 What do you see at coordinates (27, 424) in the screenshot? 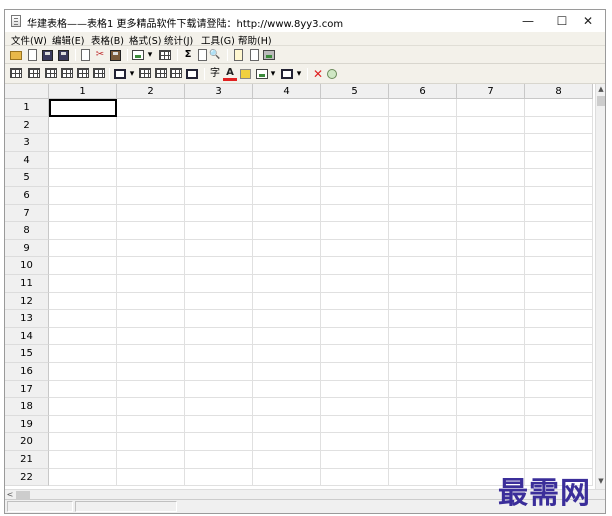
I see `row-header: 19` at bounding box center [27, 424].